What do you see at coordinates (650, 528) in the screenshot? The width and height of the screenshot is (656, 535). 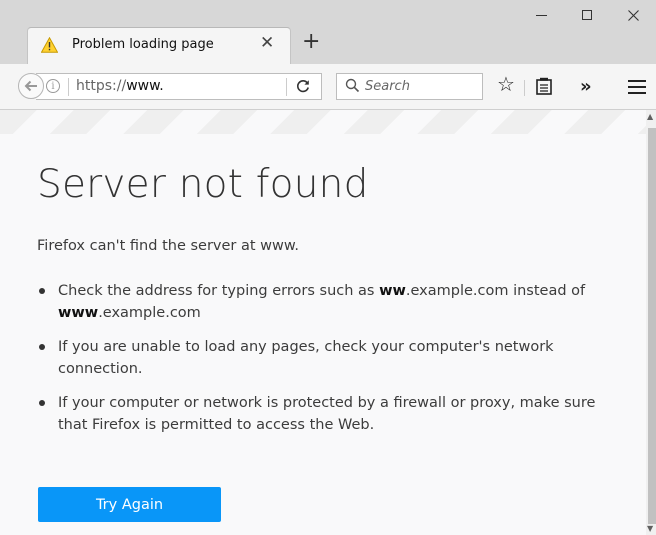 I see `scroll-down-icon: ▼` at bounding box center [650, 528].